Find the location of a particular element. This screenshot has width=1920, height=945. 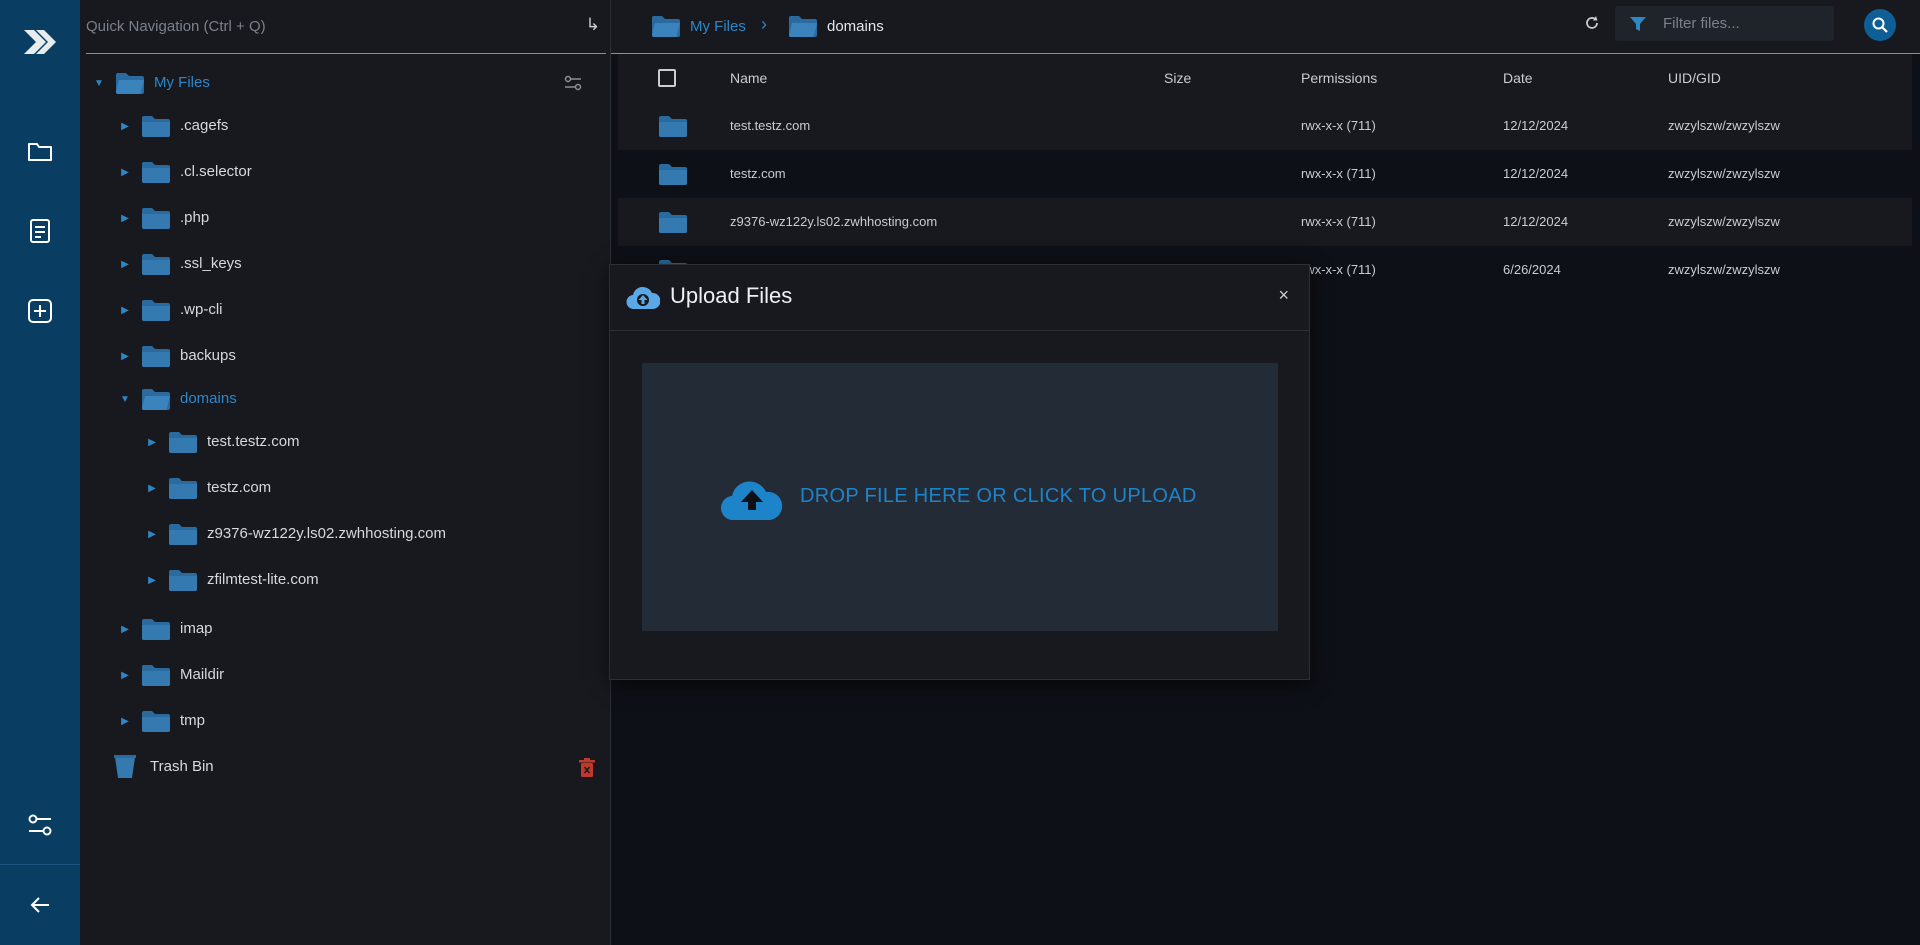

breadcrumb-my-files: My Files is located at coordinates (699, 26).